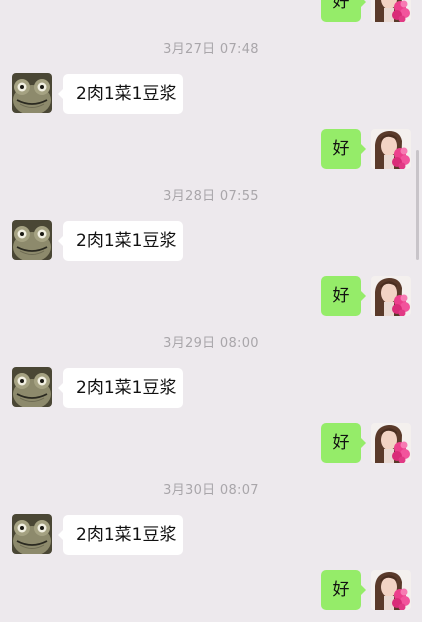 The height and width of the screenshot is (622, 422). Describe the element at coordinates (211, 49) in the screenshot. I see `message-timestamp: 3月27日 07:48` at that location.